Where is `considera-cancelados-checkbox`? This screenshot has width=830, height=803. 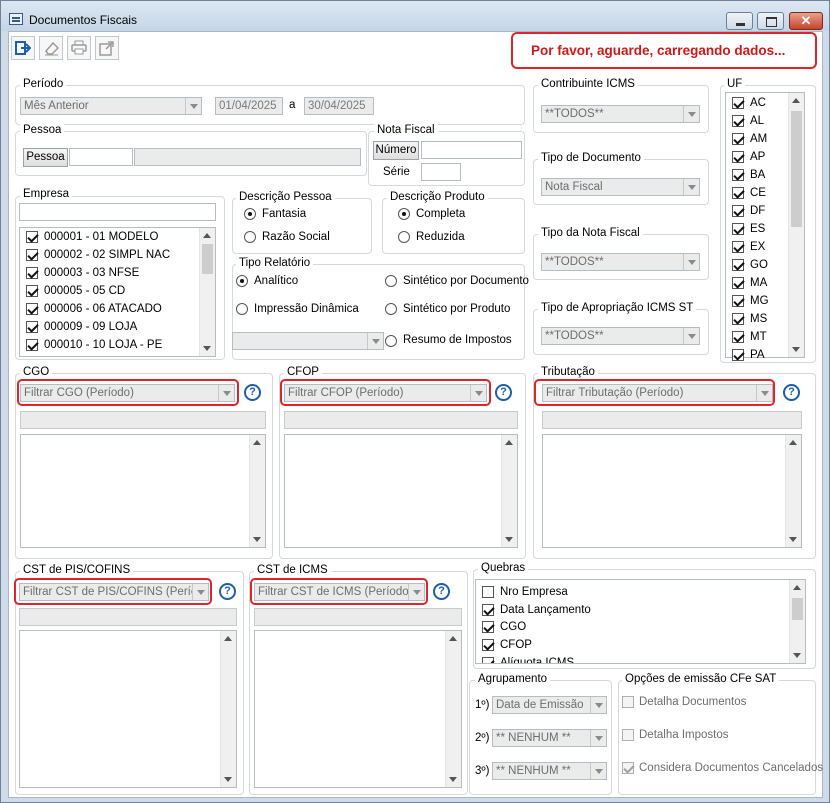 considera-cancelados-checkbox is located at coordinates (628, 768).